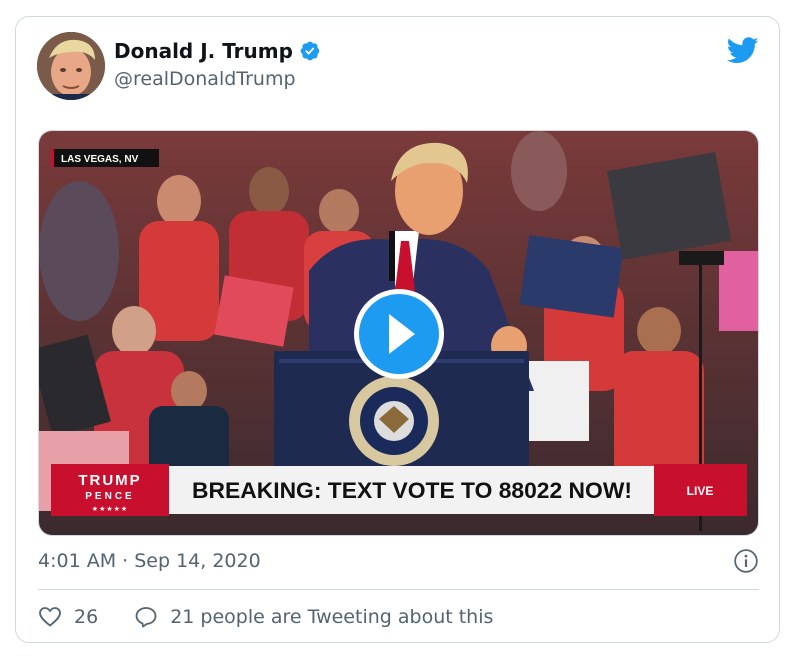 The width and height of the screenshot is (799, 665). What do you see at coordinates (700, 491) in the screenshot?
I see `live-label: LIVE` at bounding box center [700, 491].